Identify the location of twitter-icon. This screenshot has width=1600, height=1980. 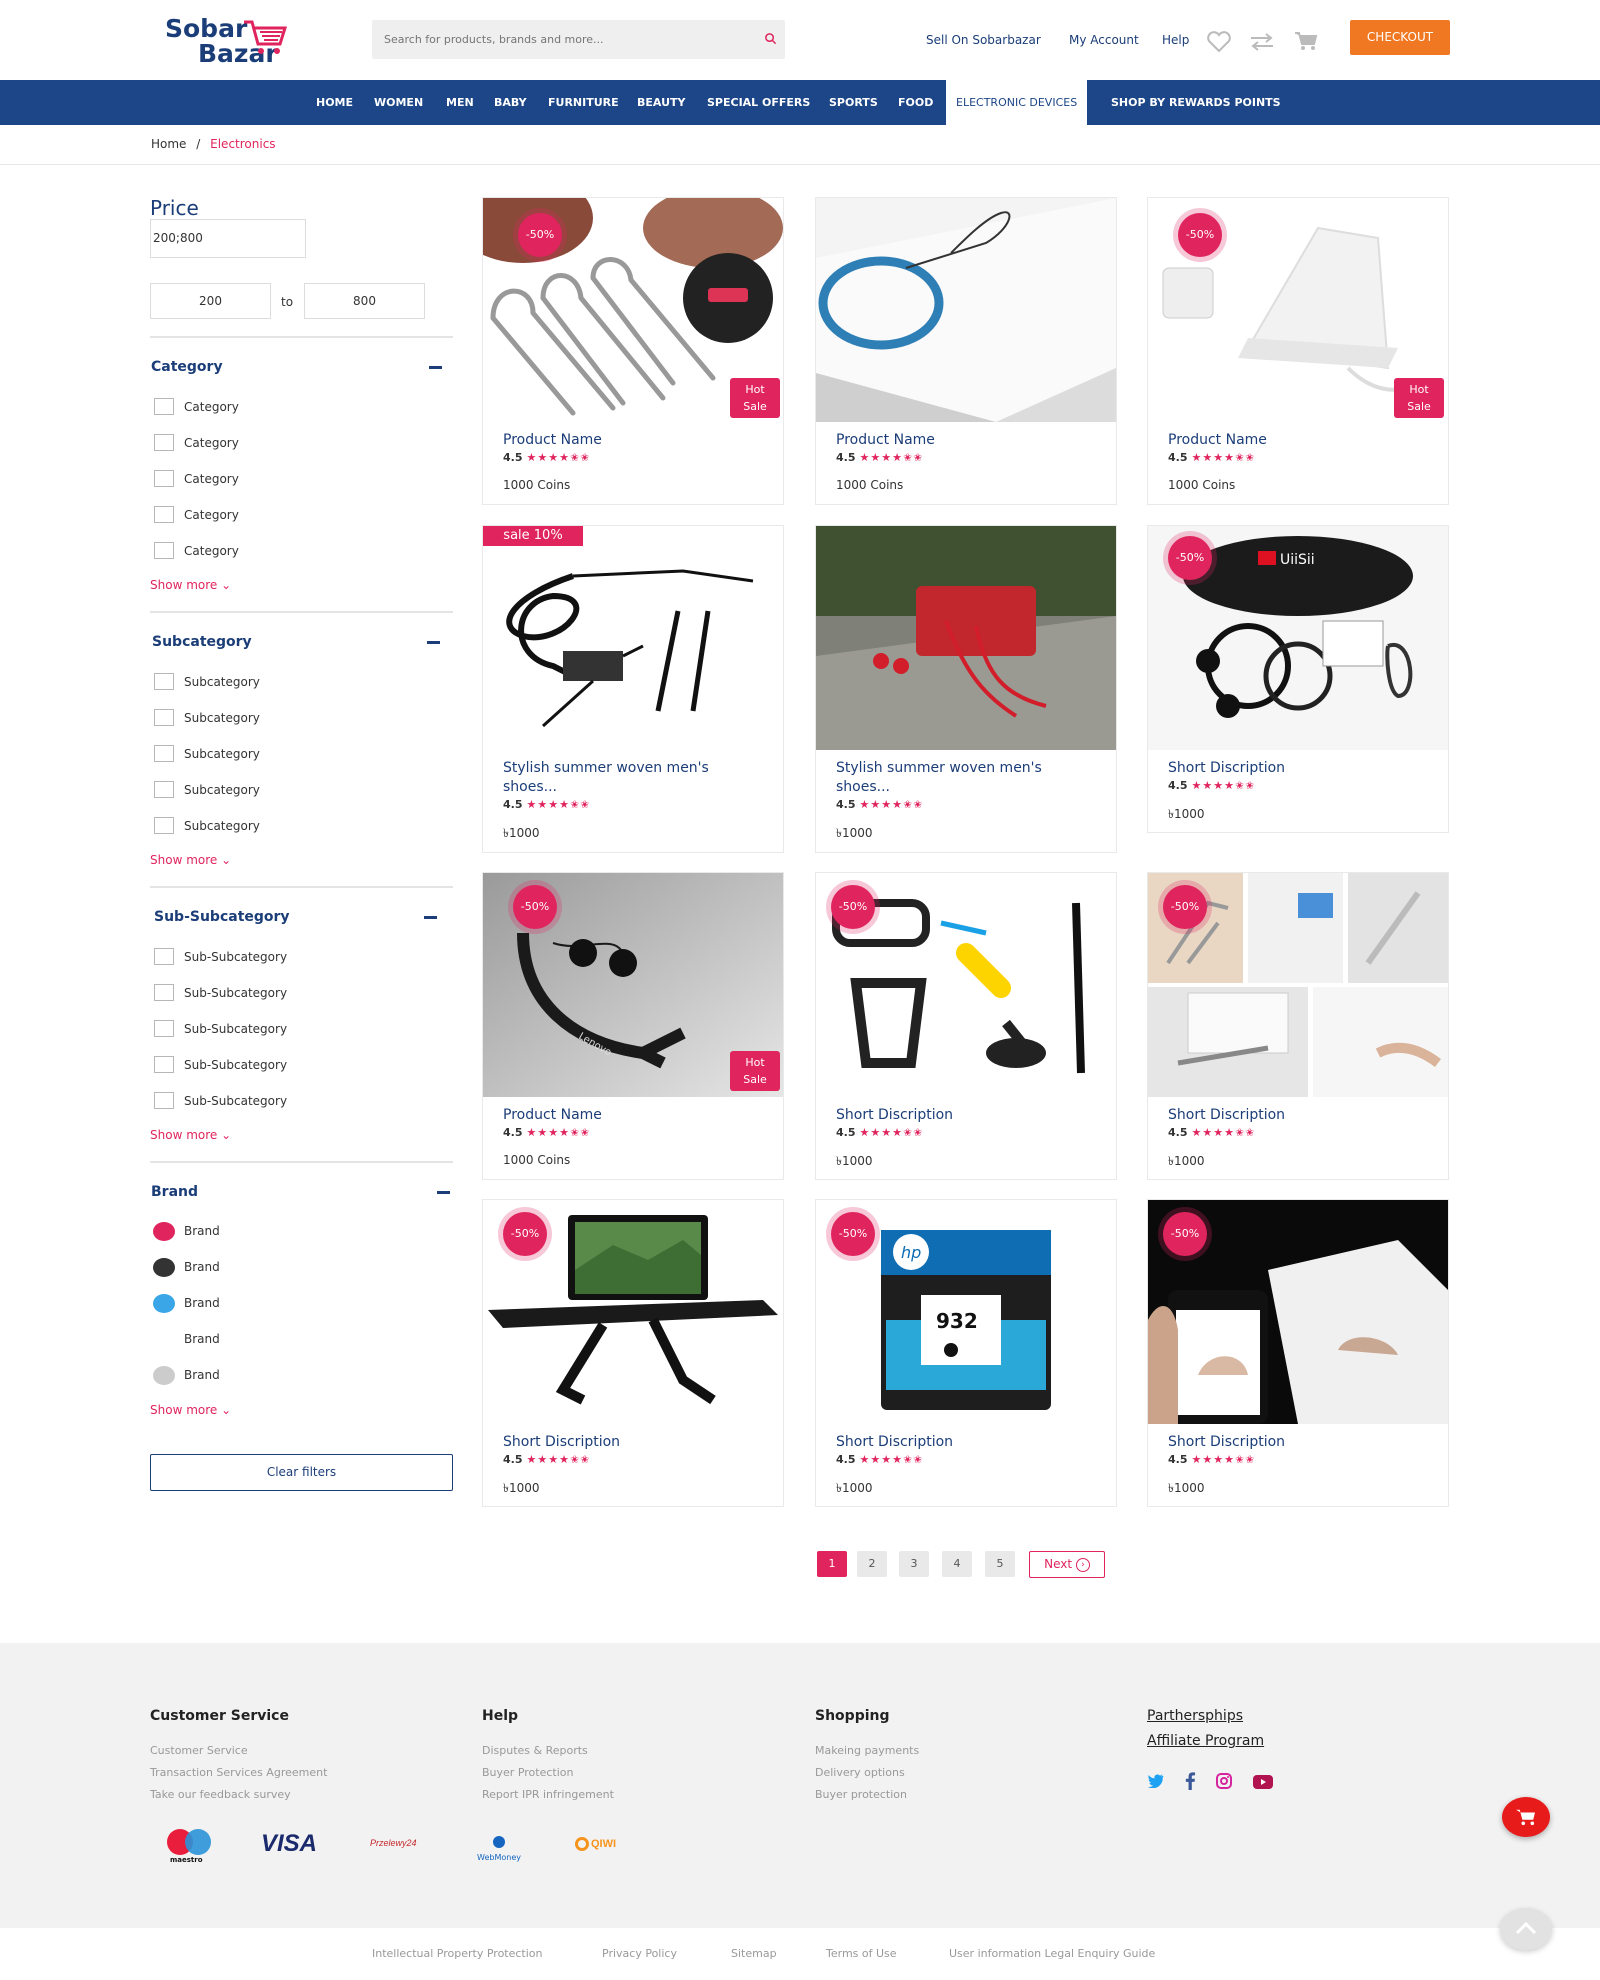
(1156, 1781).